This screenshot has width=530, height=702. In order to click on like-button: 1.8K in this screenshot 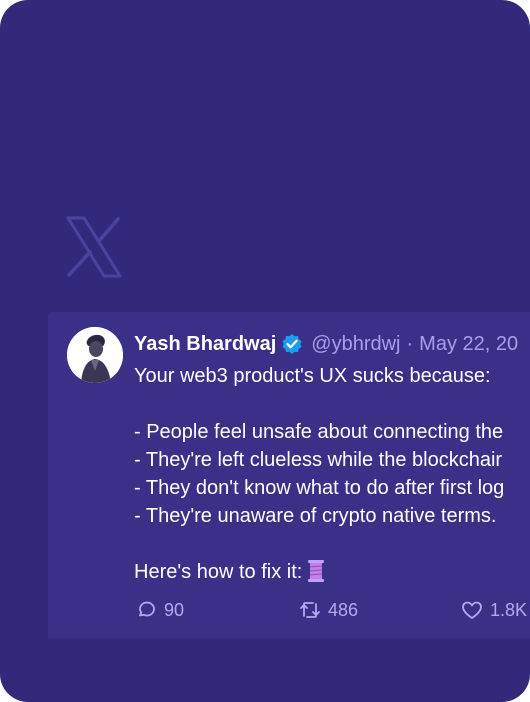, I will do `click(493, 610)`.